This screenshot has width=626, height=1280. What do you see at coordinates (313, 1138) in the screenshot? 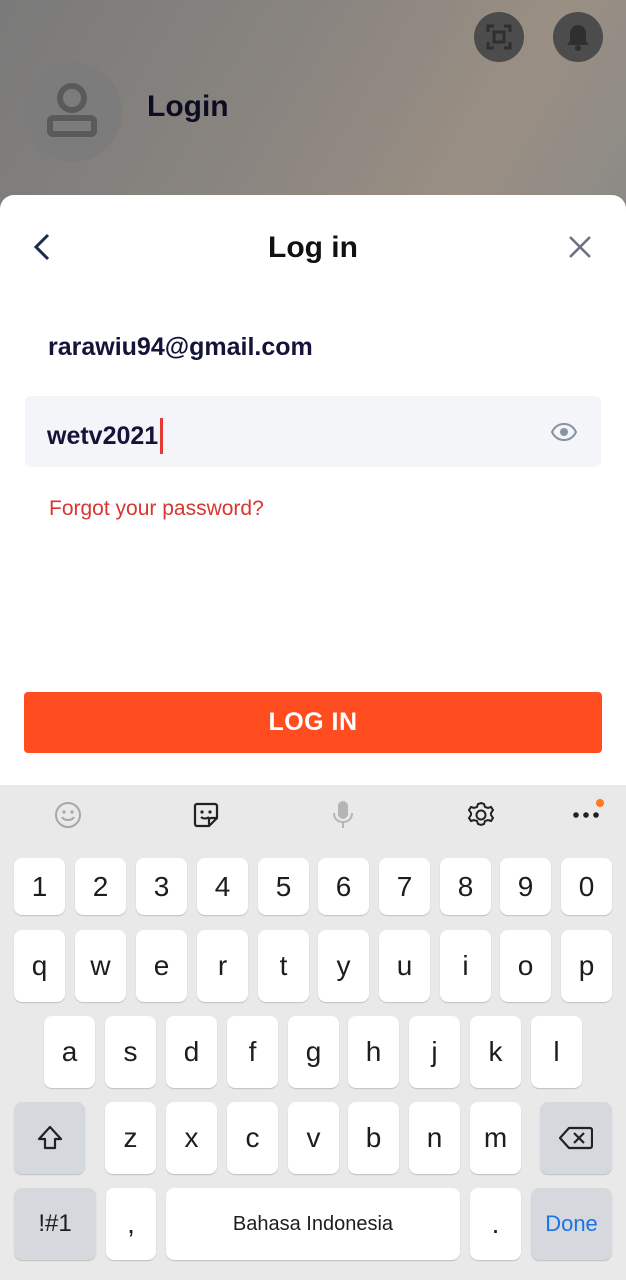
I see `key-v: v` at bounding box center [313, 1138].